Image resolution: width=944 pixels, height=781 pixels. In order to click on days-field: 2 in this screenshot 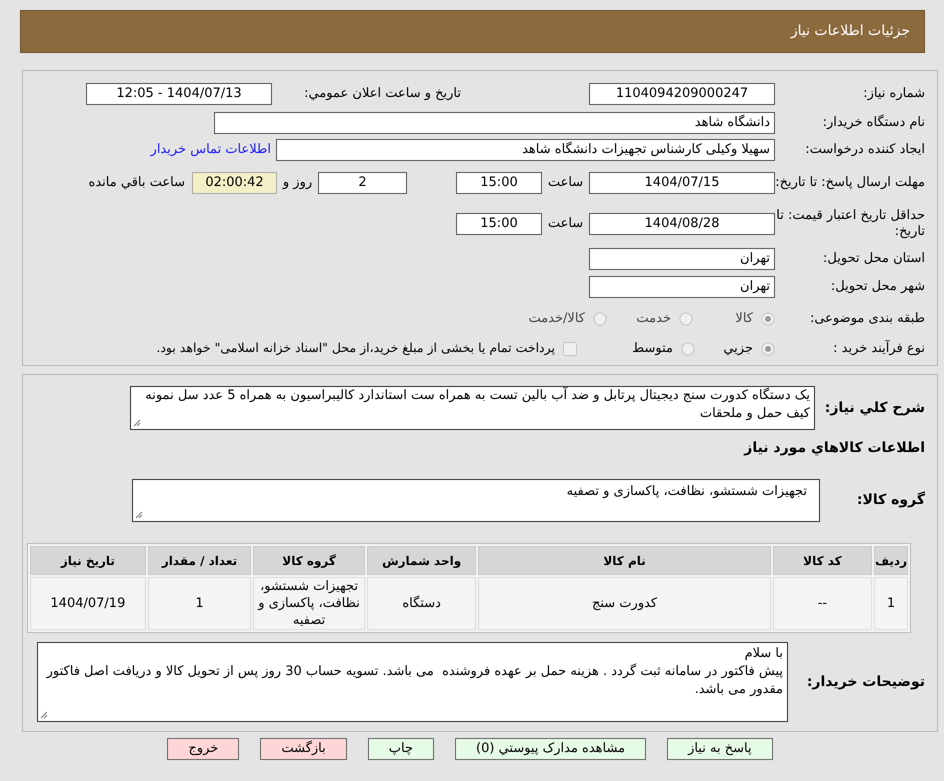, I will do `click(362, 183)`.